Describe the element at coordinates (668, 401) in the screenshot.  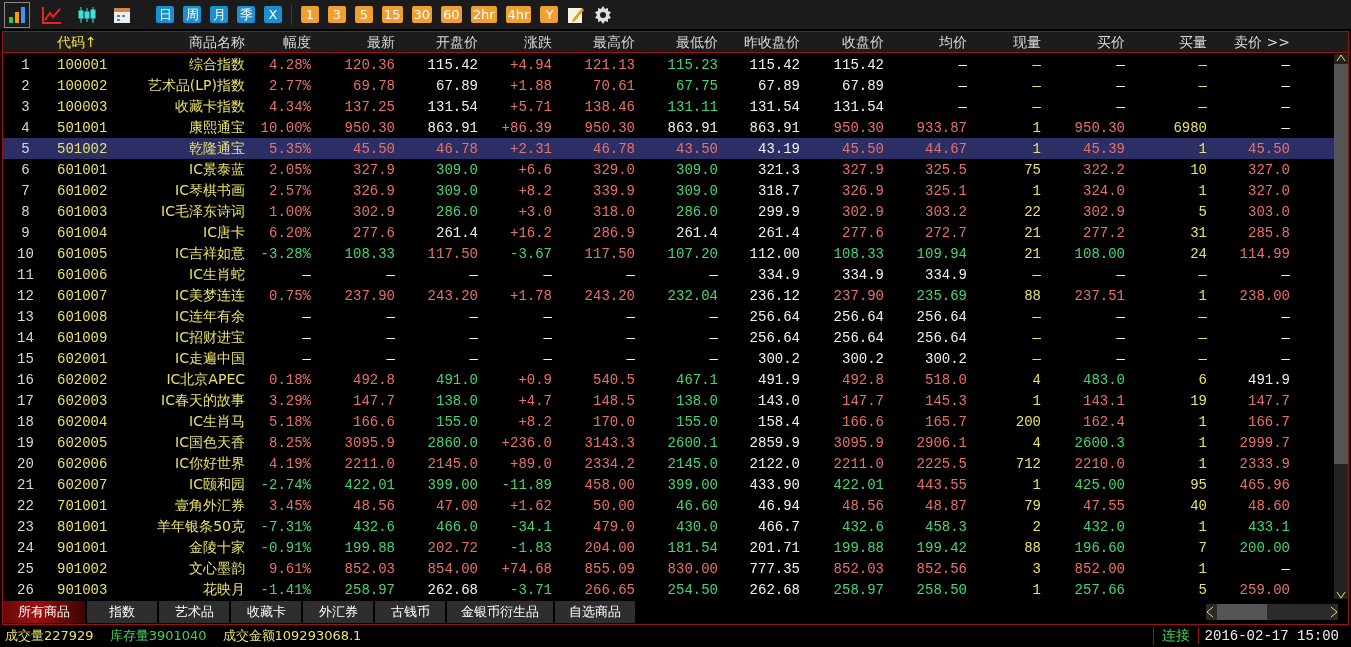
I see `table-row: 17 602003 IC春天的故事 3.29% 147.7 138.0 +4.7 148.5 138.0 143.0 147.7 145.3 1 143.1 19 147.7` at that location.